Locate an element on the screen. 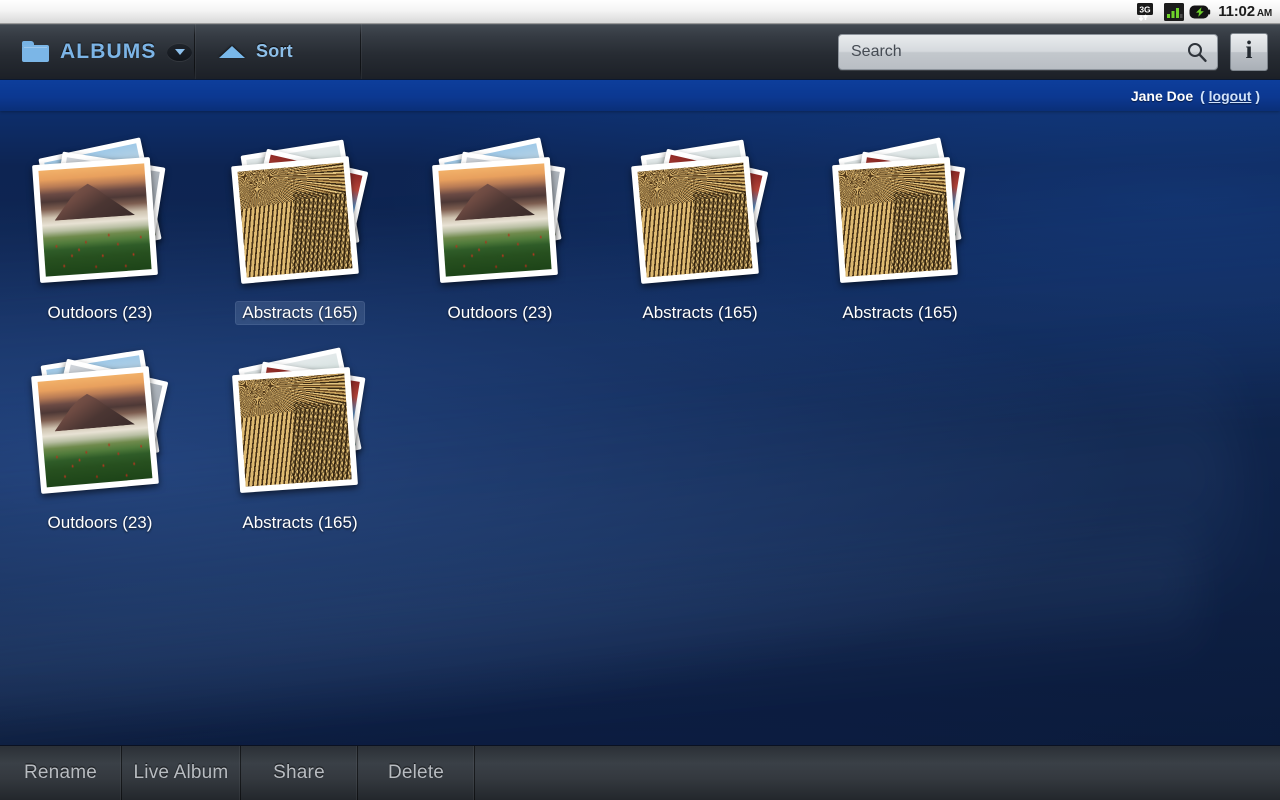 The image size is (1280, 800). live-album-button-label: Live Album is located at coordinates (181, 772).